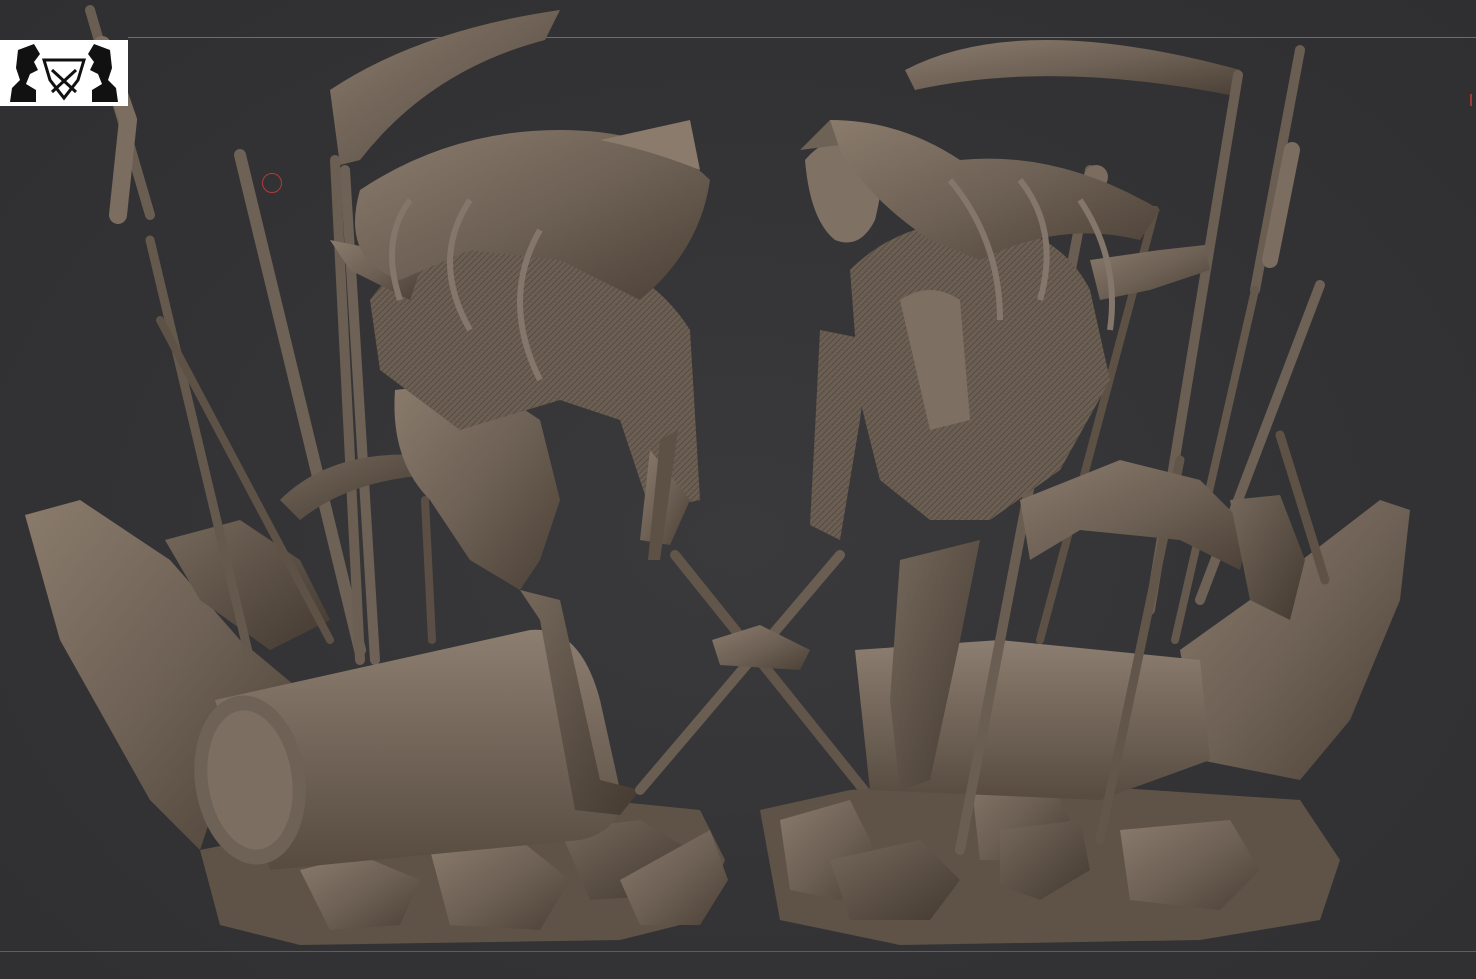  What do you see at coordinates (1473, 100) in the screenshot?
I see `edge-indicator-icon` at bounding box center [1473, 100].